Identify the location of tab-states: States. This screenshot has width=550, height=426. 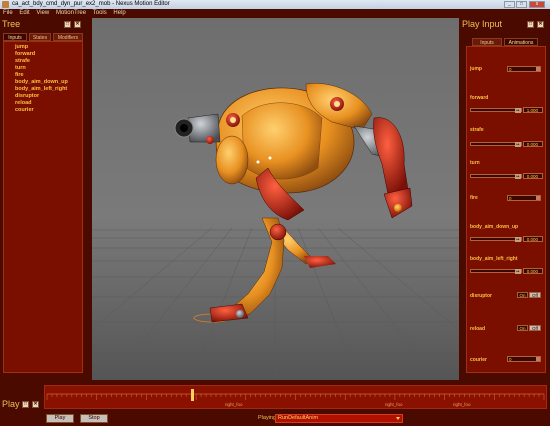
(40, 37).